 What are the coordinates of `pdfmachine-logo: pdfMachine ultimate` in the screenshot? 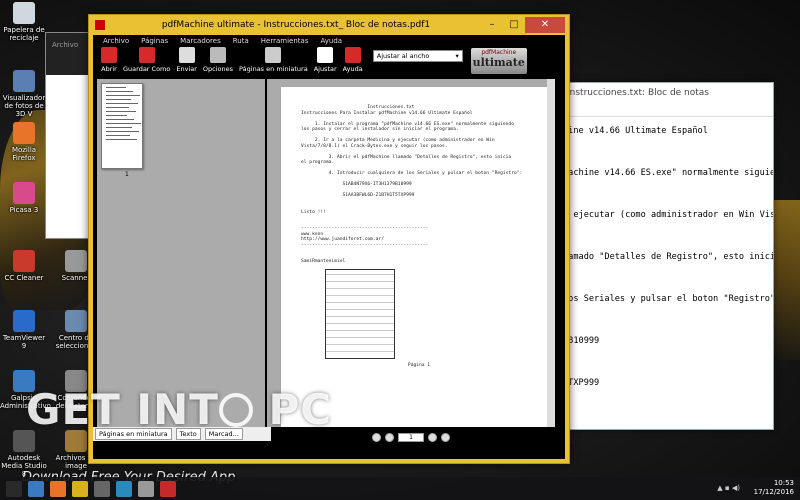 It's located at (498, 61).